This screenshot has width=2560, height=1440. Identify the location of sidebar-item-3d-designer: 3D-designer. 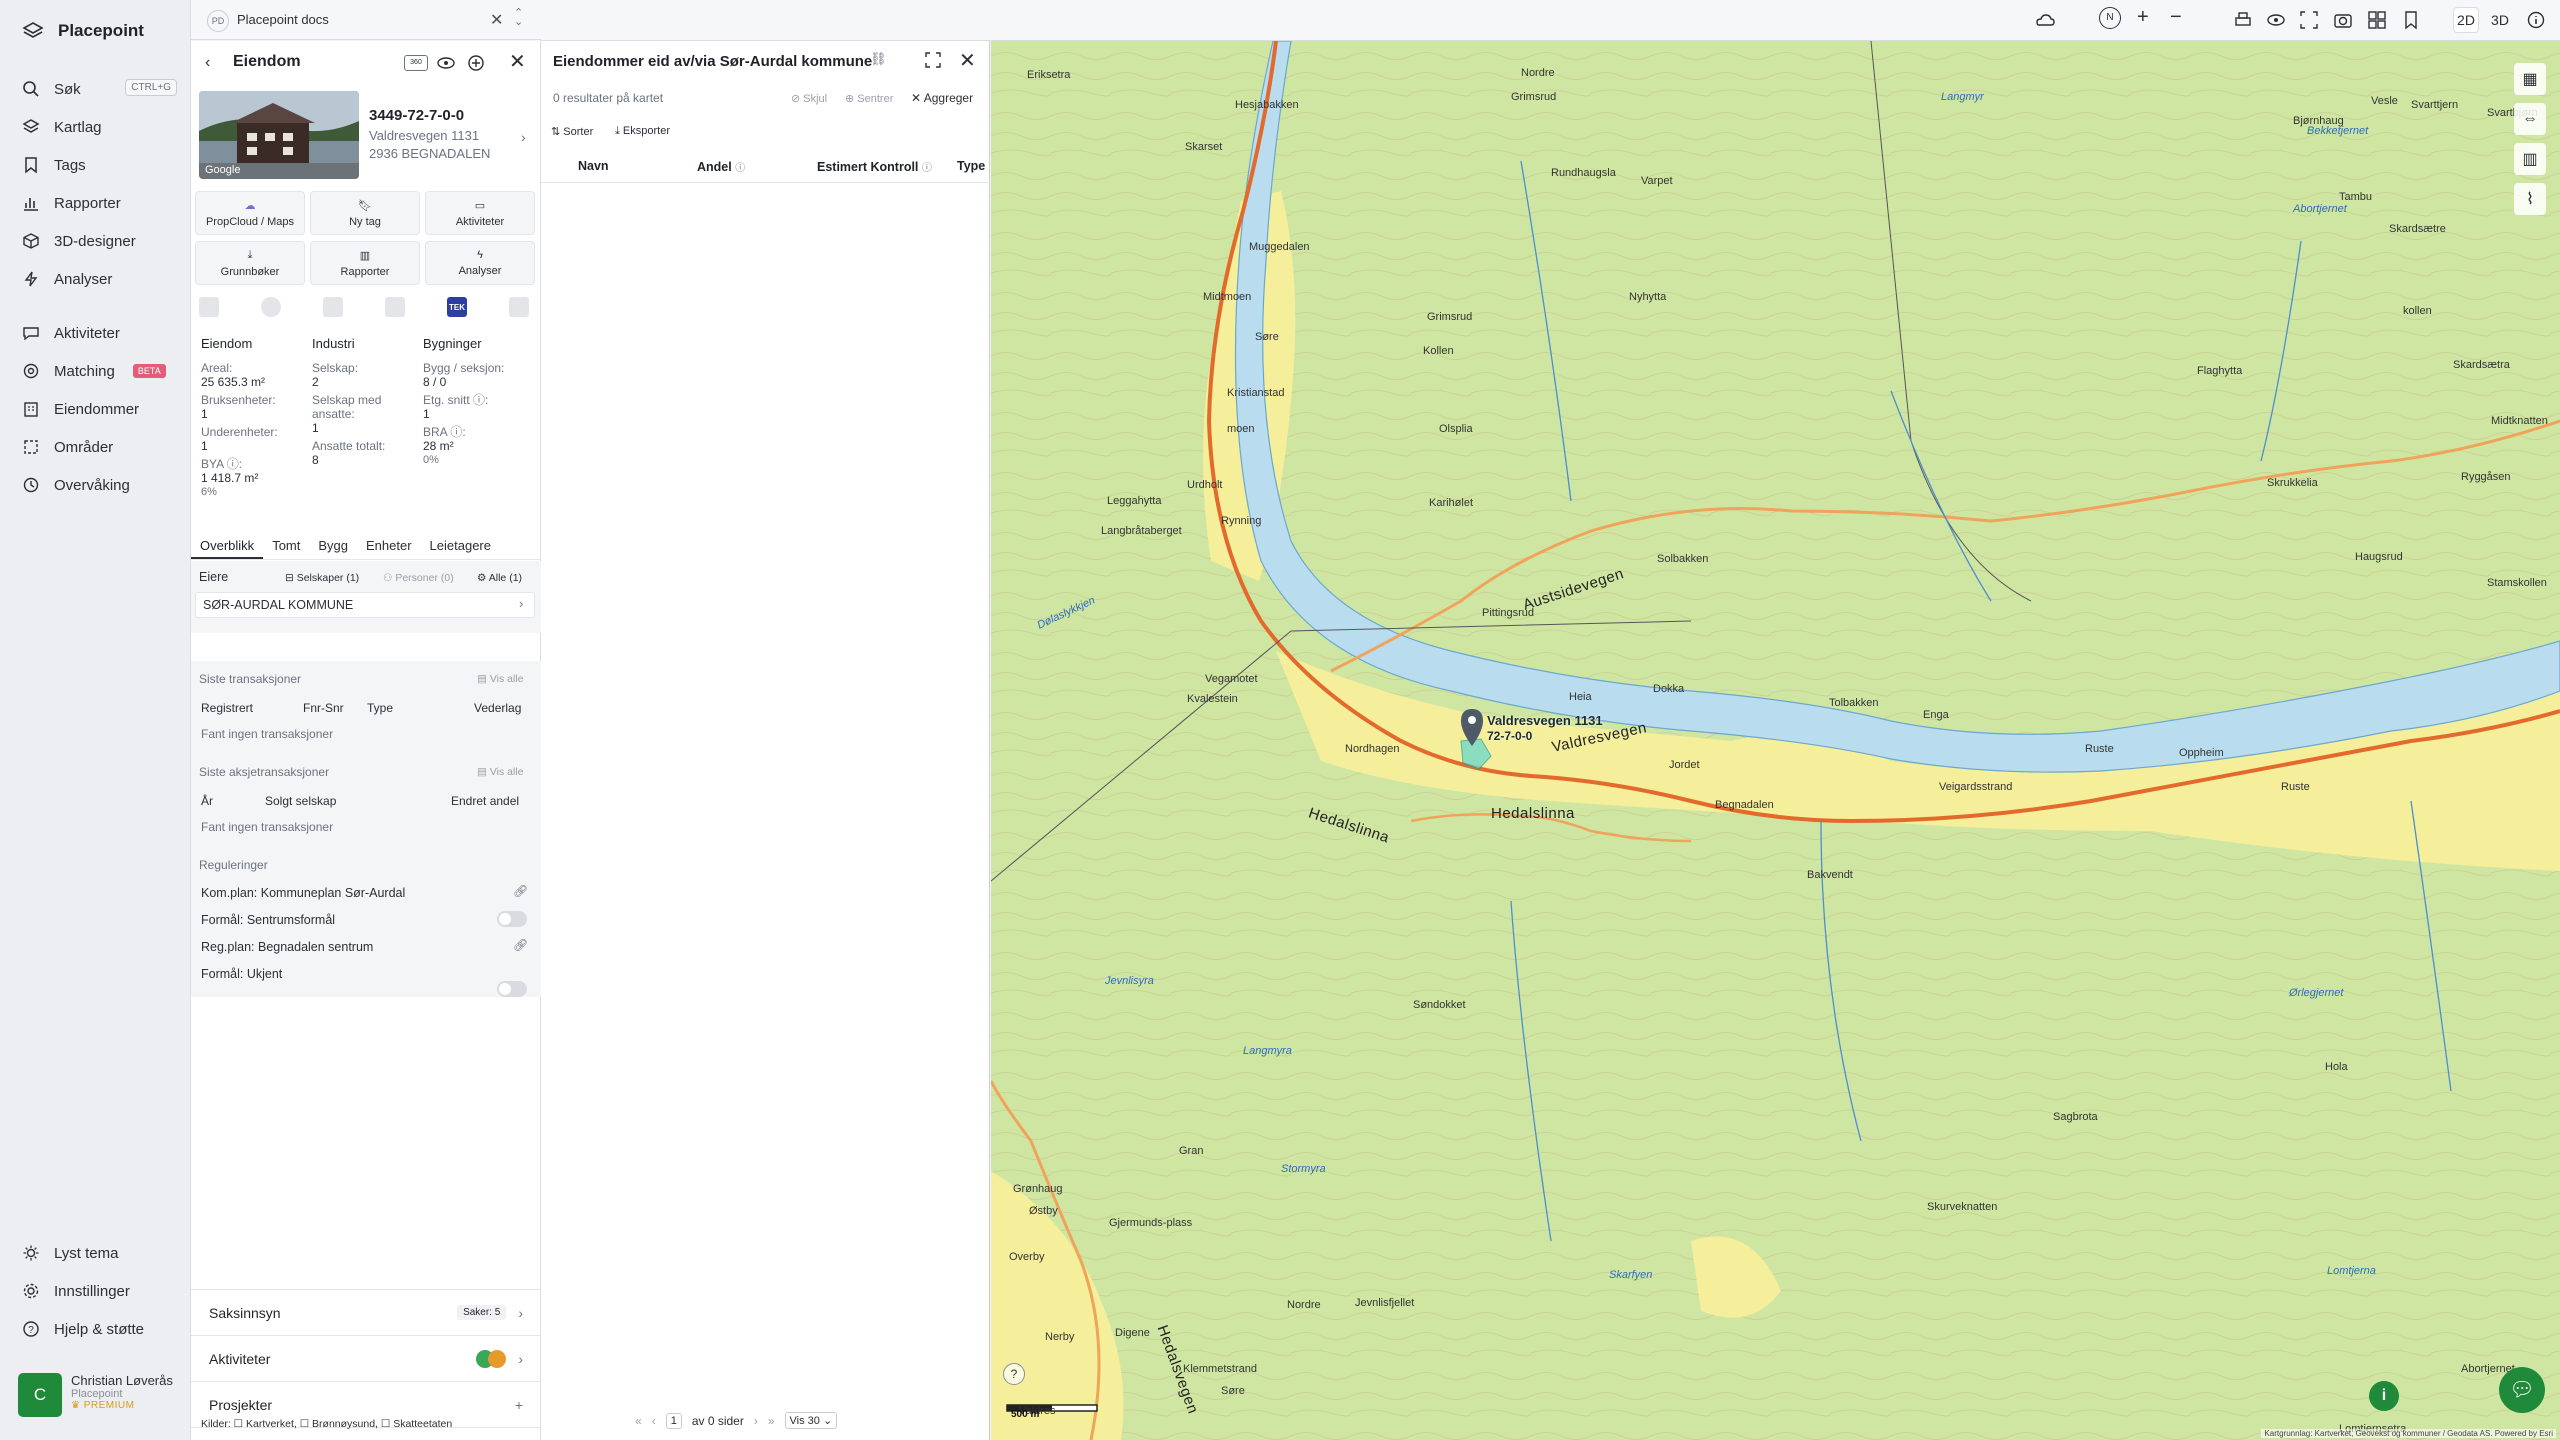
(99, 241).